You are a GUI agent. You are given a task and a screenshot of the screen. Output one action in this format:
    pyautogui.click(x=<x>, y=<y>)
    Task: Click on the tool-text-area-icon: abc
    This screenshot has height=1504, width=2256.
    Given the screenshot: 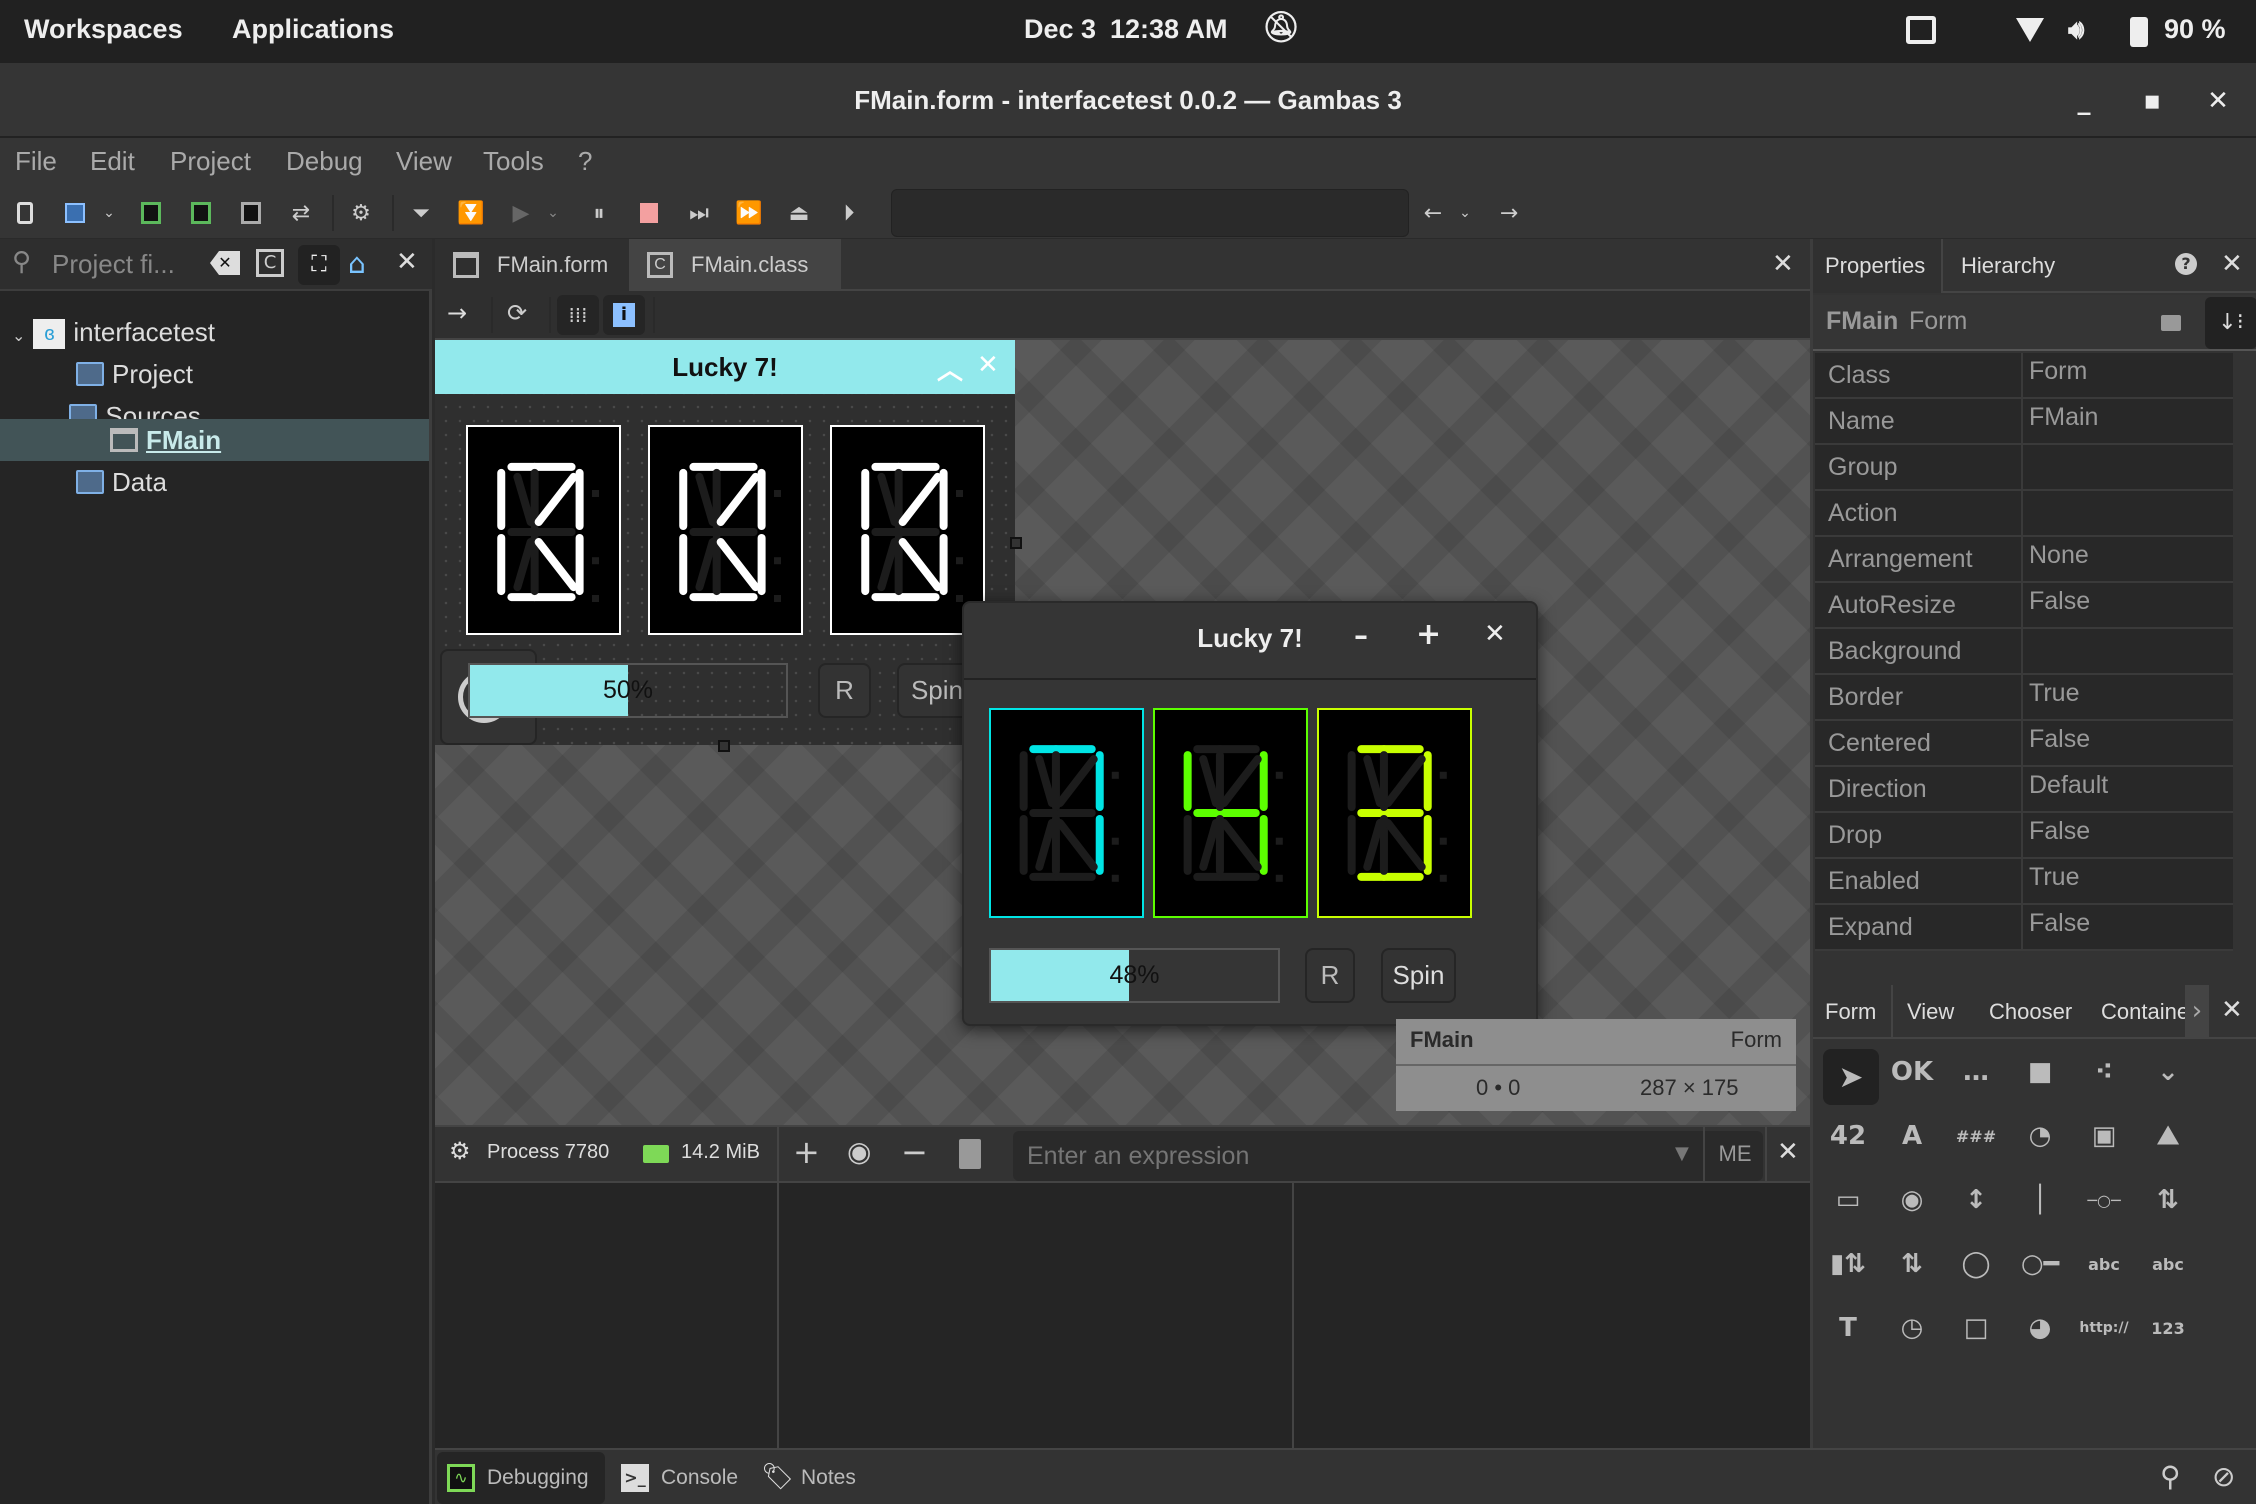 What is the action you would take?
    pyautogui.click(x=2104, y=1264)
    